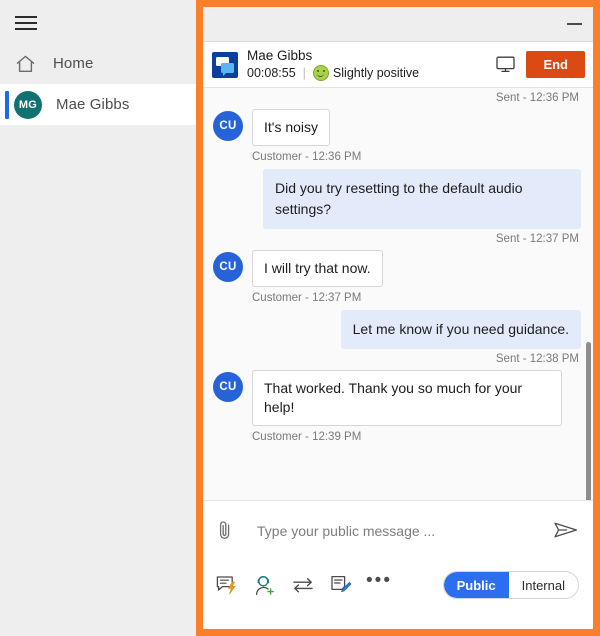 The image size is (600, 636). What do you see at coordinates (73, 63) in the screenshot?
I see `sidebar-item-home-label: Home` at bounding box center [73, 63].